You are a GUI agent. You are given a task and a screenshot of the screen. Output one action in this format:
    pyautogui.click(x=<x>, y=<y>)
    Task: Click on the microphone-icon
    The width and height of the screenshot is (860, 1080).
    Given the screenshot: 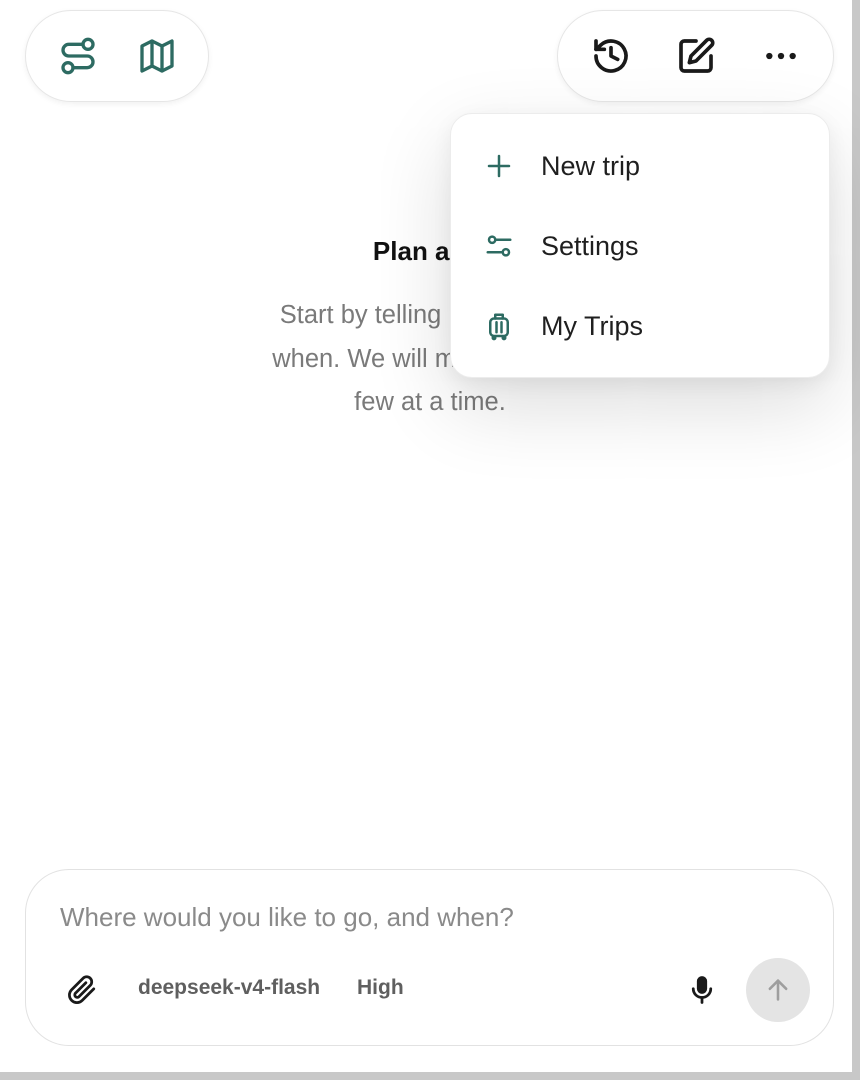 What is the action you would take?
    pyautogui.click(x=702, y=990)
    